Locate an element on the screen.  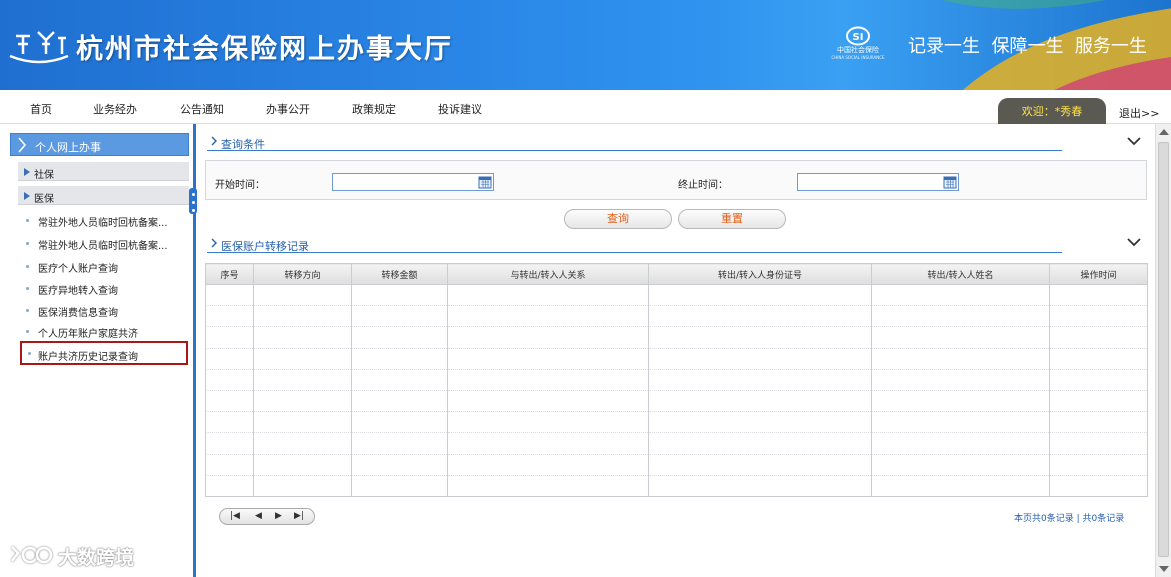
col-header-time: 操作时间 is located at coordinates (1098, 274).